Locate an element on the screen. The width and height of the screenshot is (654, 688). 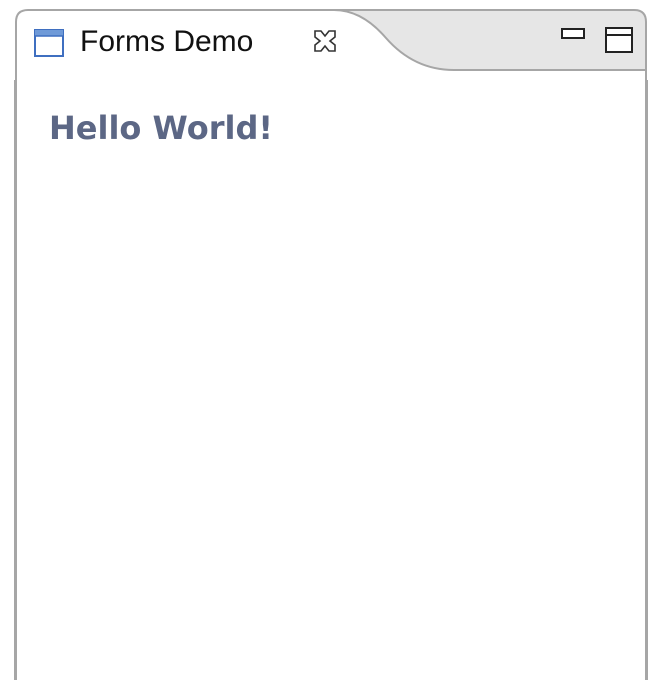
maximize-icon is located at coordinates (619, 40).